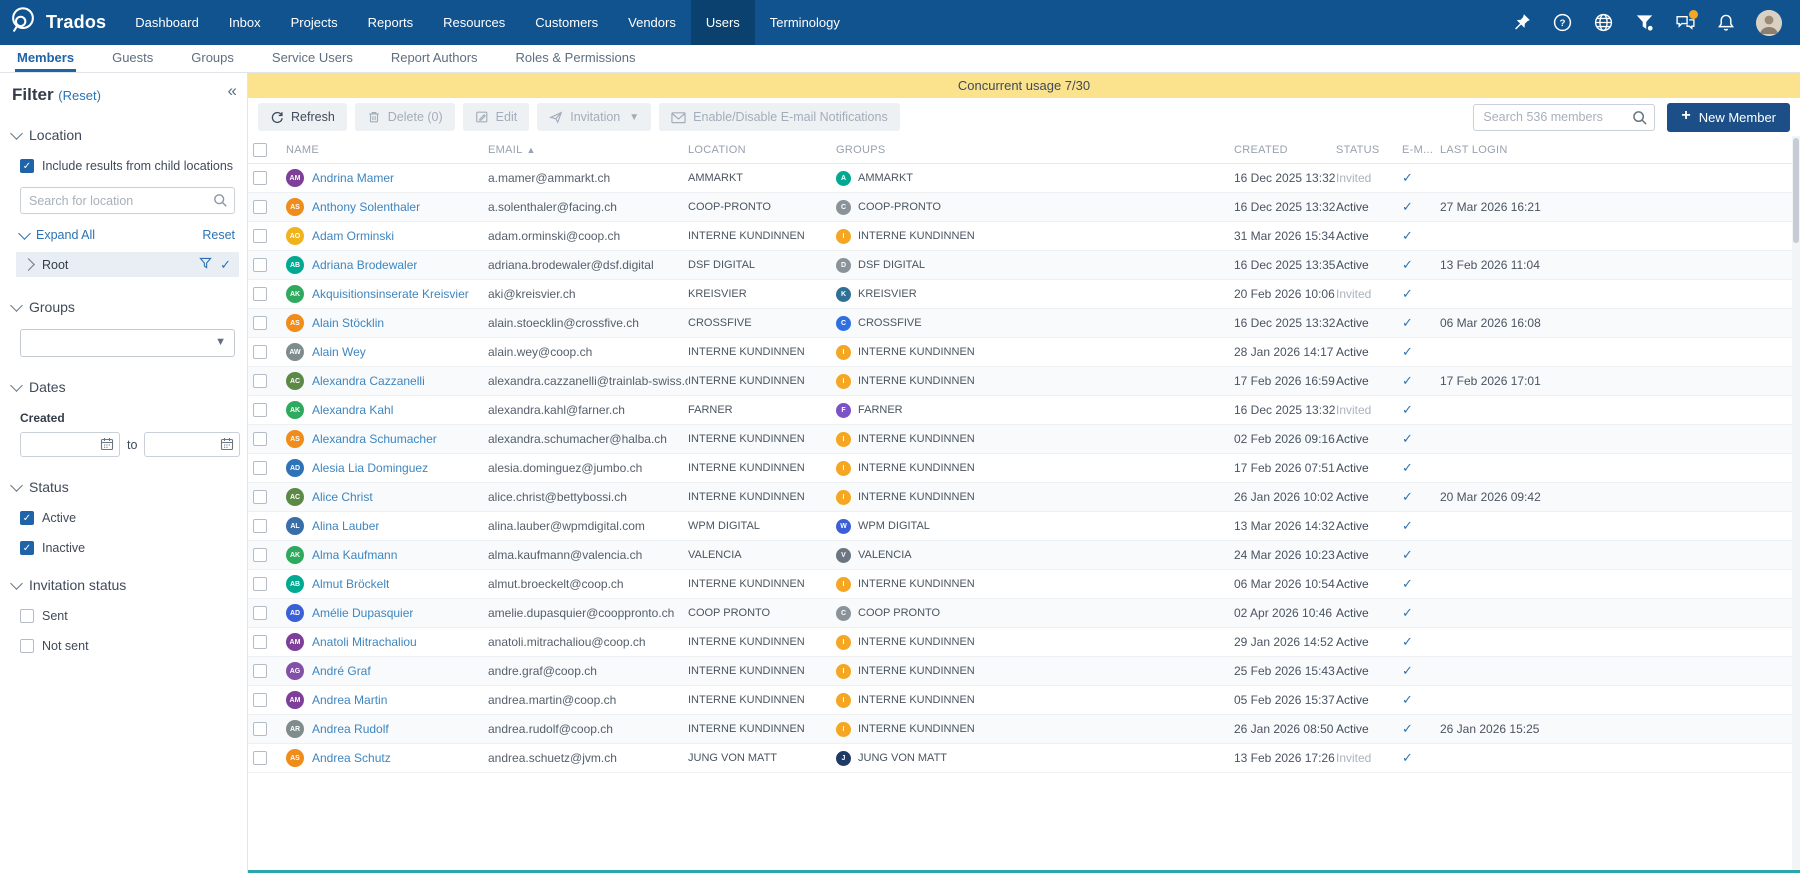 This screenshot has width=1800, height=873. What do you see at coordinates (496, 117) in the screenshot?
I see `edit-button: Edit` at bounding box center [496, 117].